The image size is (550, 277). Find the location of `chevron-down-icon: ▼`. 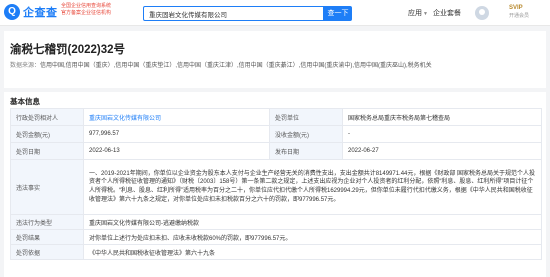

chevron-down-icon: ▼ is located at coordinates (425, 14).